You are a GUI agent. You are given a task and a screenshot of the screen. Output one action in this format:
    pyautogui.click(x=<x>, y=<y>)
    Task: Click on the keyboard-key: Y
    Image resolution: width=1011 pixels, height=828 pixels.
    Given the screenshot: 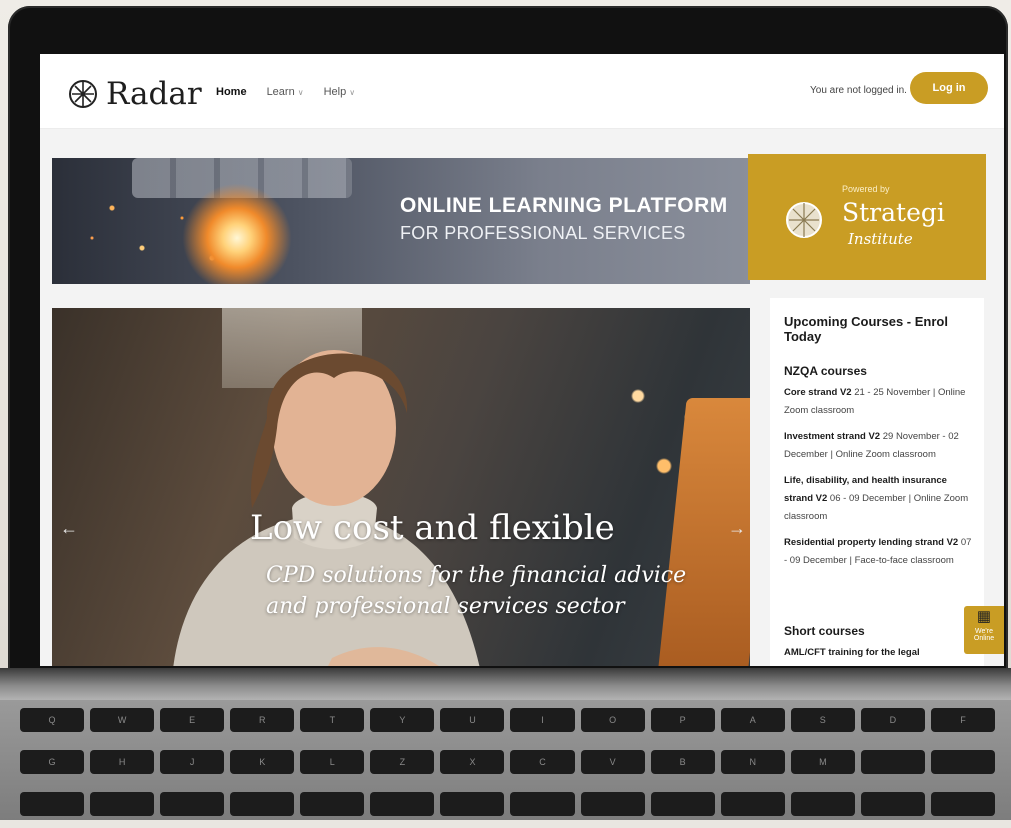 What is the action you would take?
    pyautogui.click(x=402, y=720)
    